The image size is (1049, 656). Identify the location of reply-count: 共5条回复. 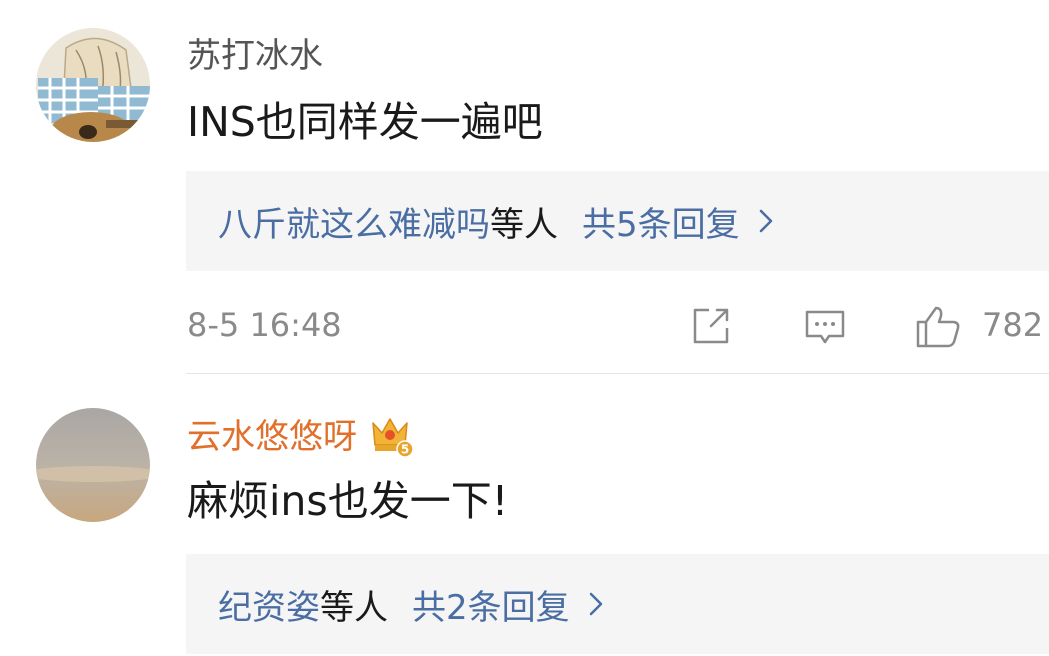
(661, 221).